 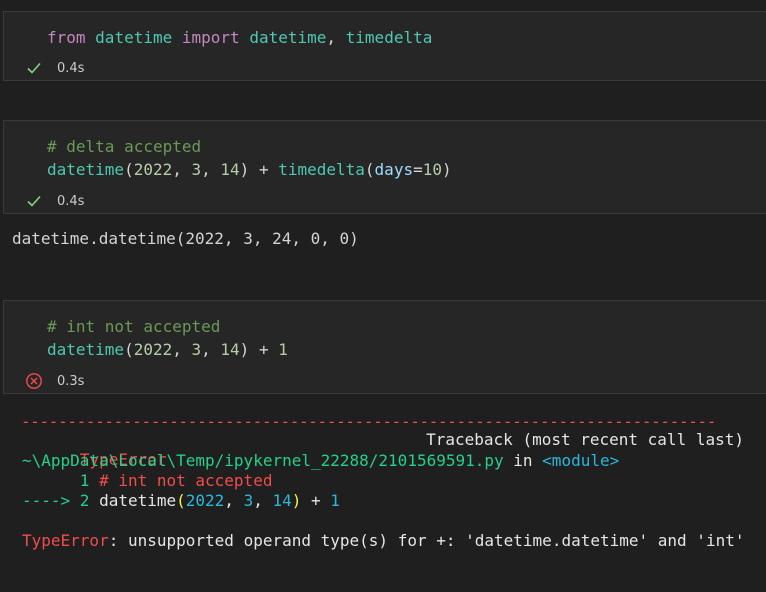 I want to click on code-comment: # delta accepted, so click(x=124, y=146).